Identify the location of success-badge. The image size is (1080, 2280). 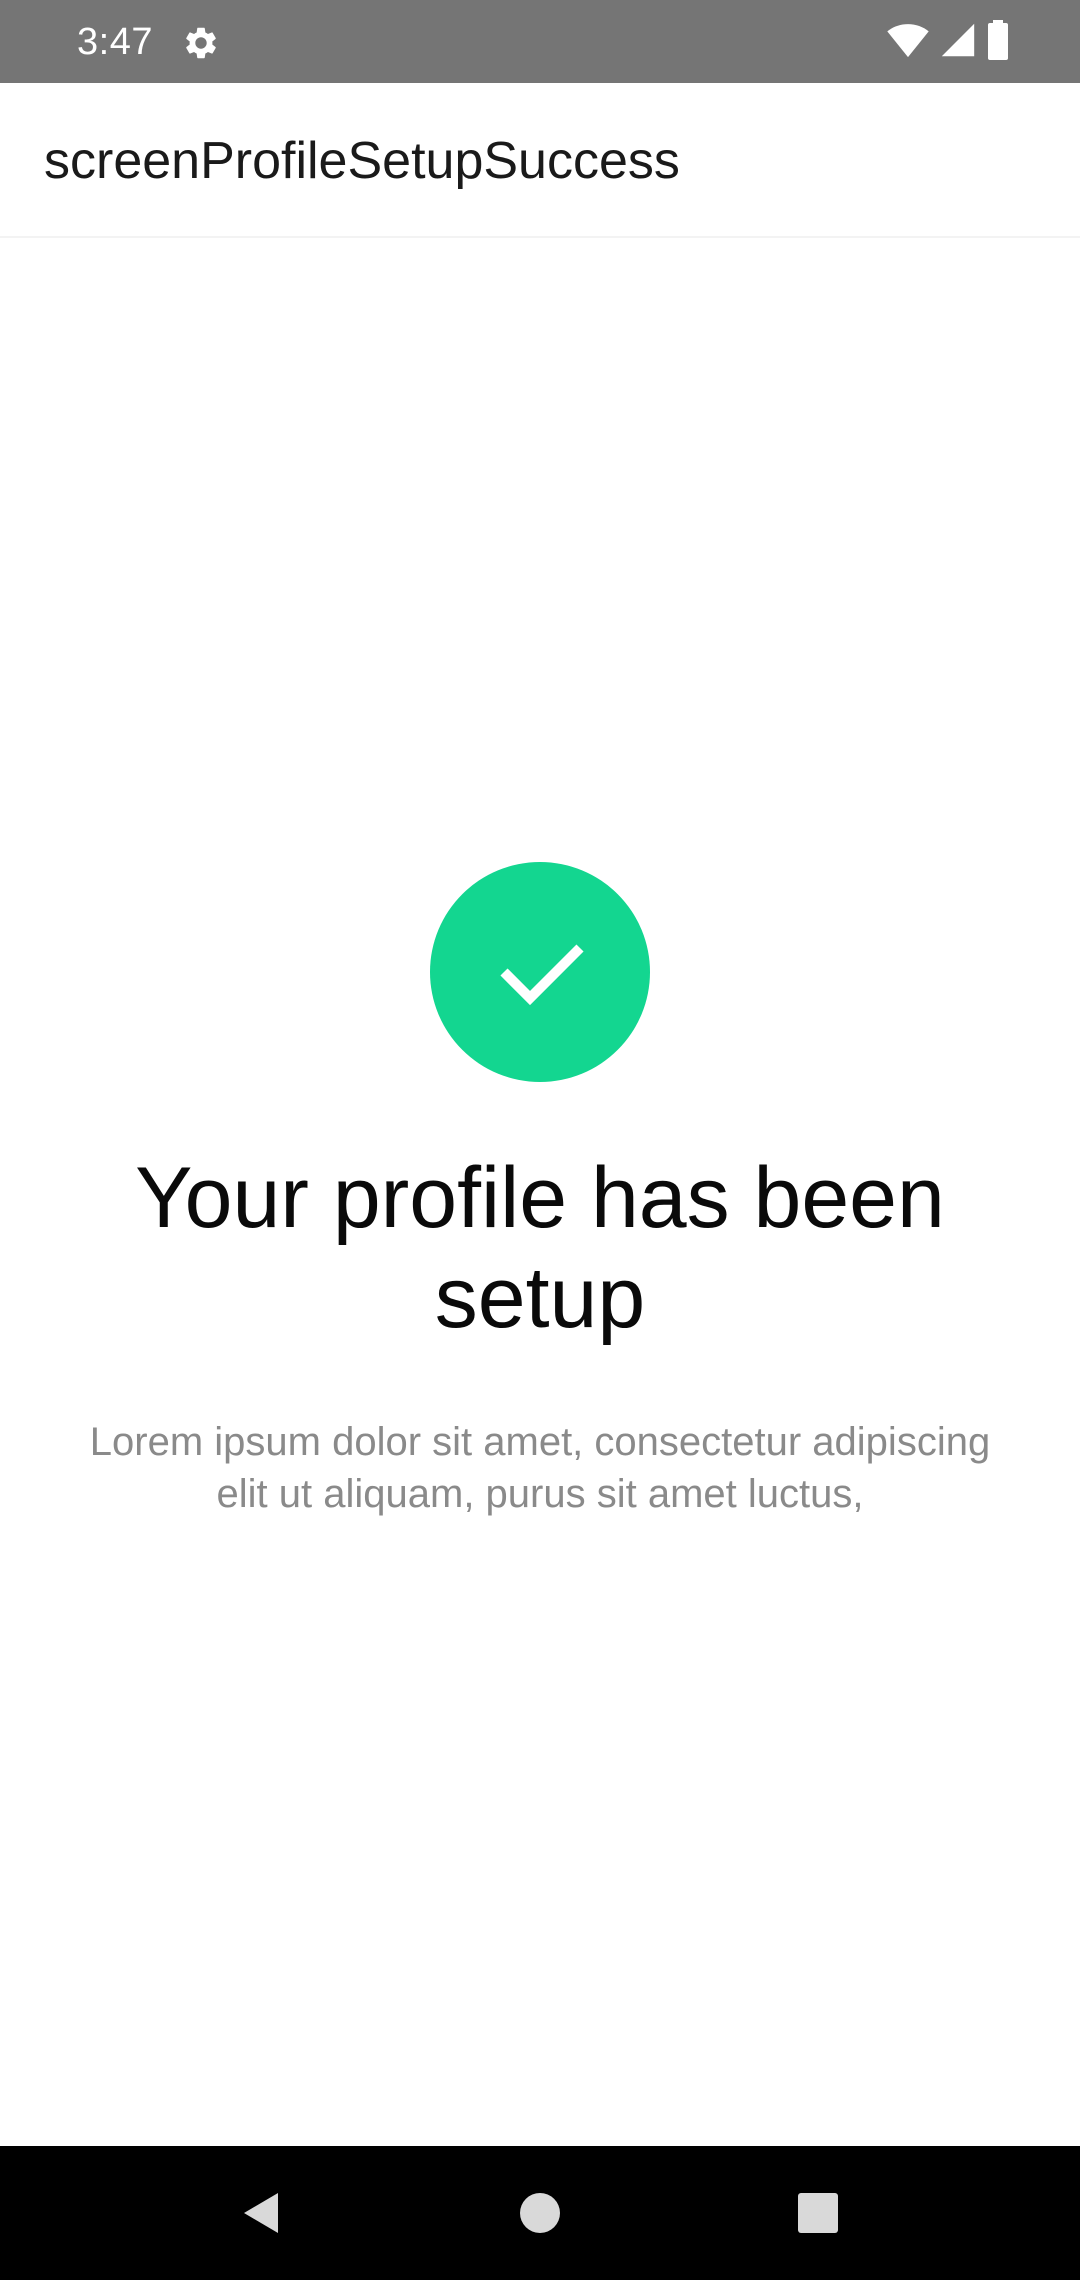
(540, 972).